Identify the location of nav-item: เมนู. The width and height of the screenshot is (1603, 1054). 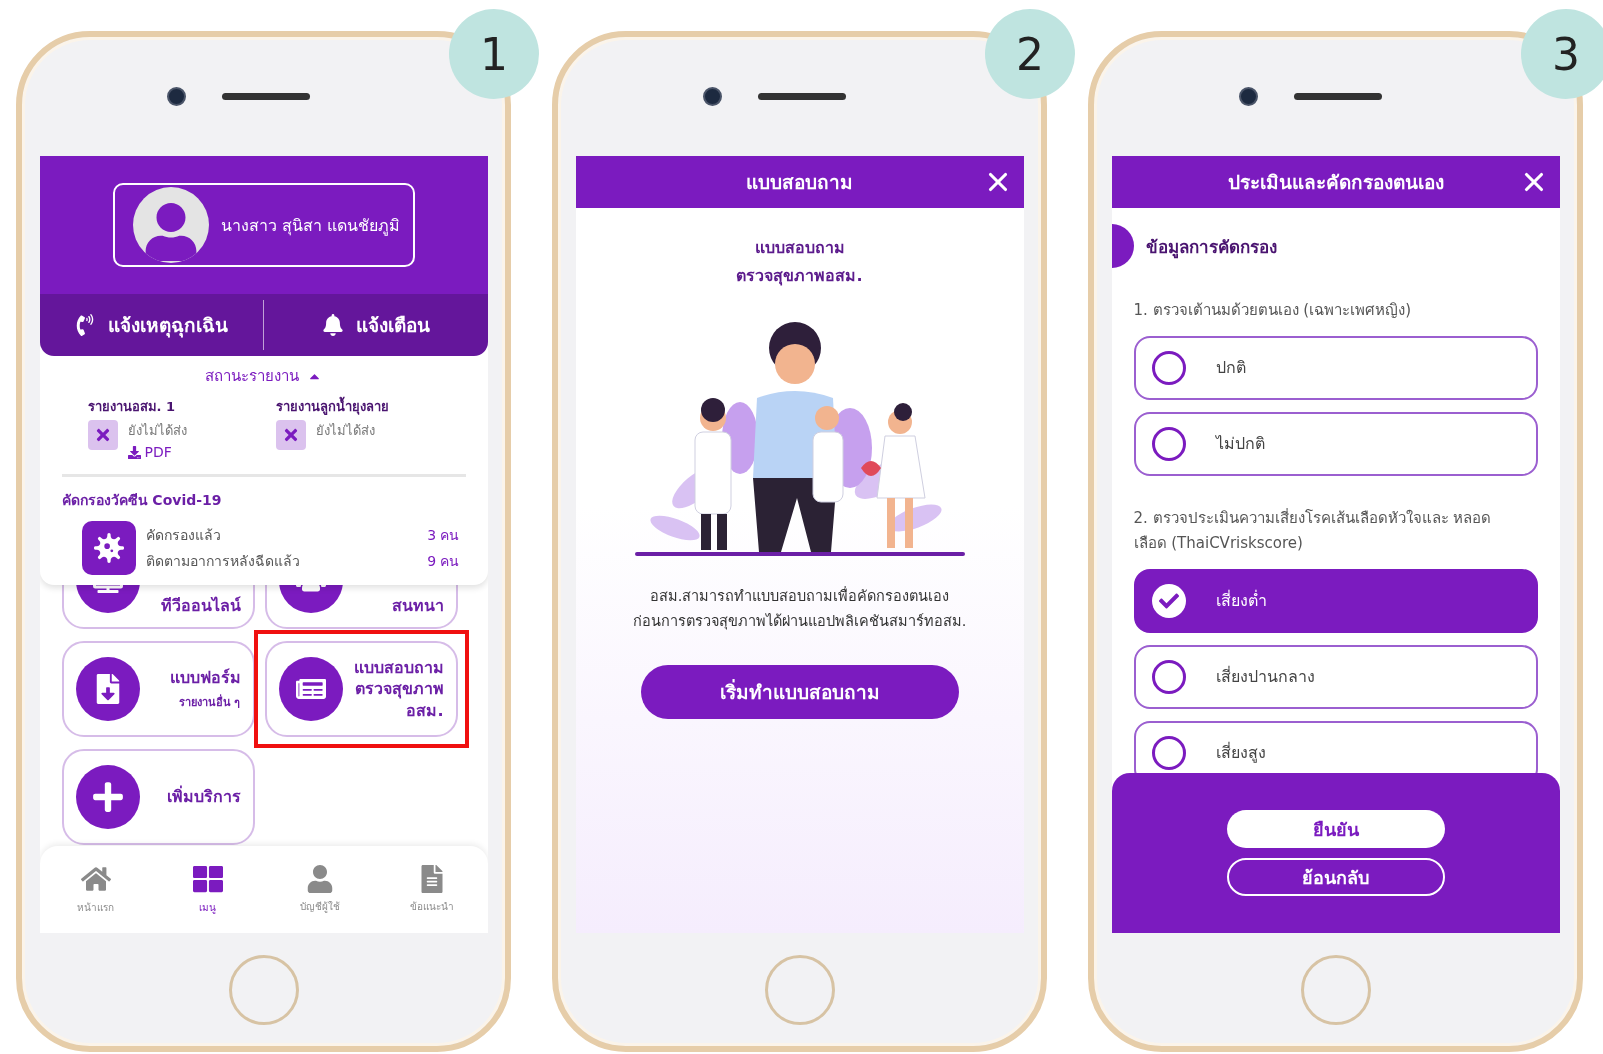
(207, 889).